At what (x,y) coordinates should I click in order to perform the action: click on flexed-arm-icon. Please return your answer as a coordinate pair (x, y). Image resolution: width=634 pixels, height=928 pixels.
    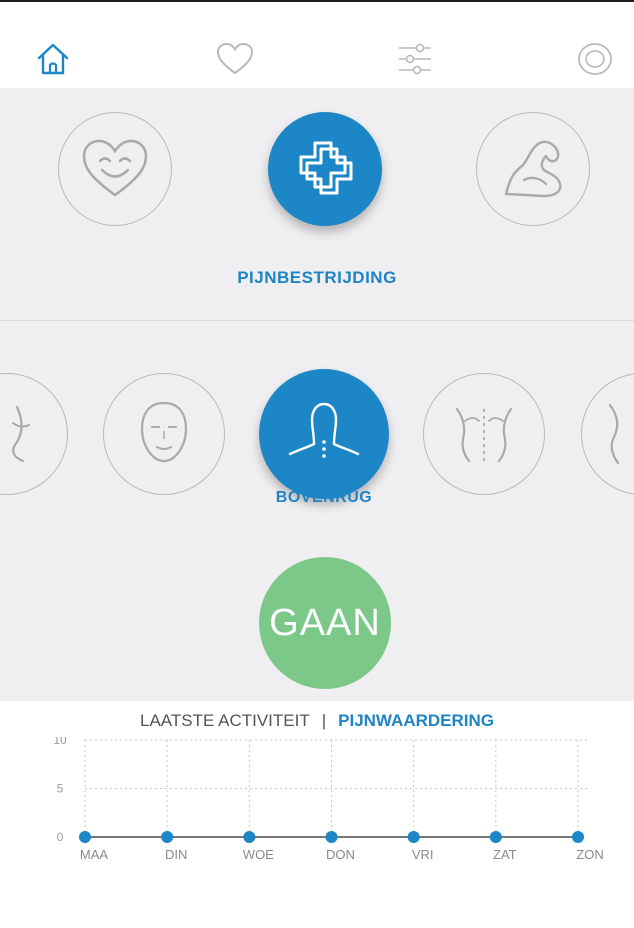
    Looking at the image, I should click on (533, 169).